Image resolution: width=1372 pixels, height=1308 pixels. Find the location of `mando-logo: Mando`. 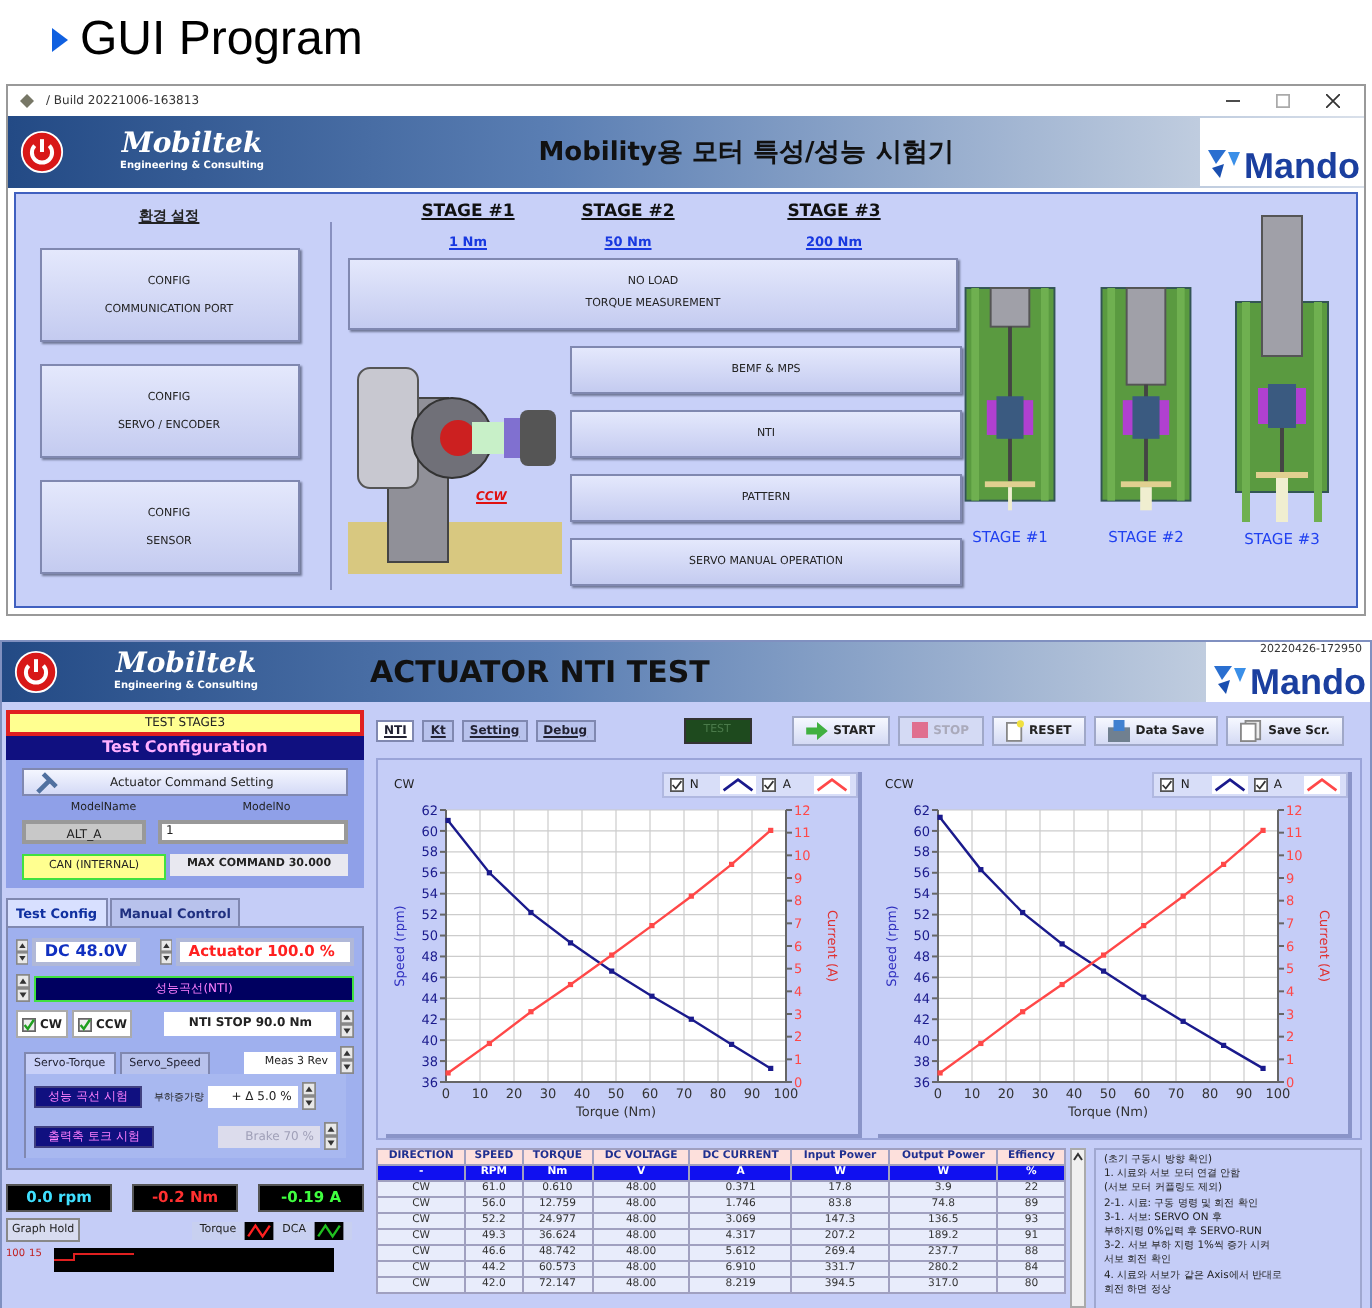

mando-logo: Mando is located at coordinates (1282, 152).